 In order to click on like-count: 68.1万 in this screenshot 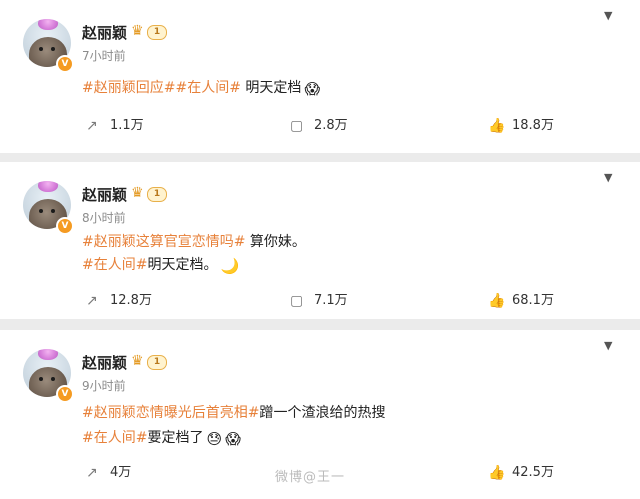, I will do `click(533, 300)`.